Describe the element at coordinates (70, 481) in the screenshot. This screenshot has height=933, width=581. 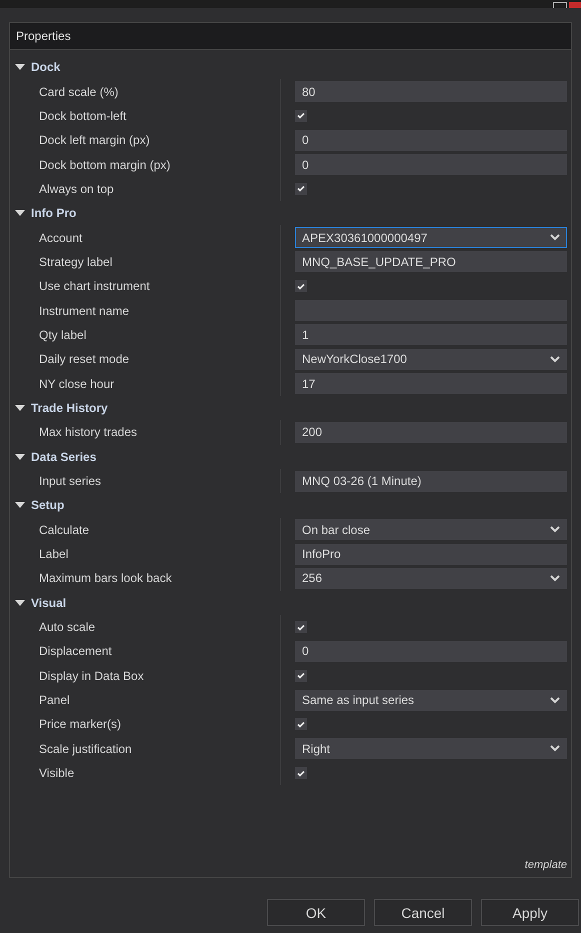
I see `property-label: Input series` at that location.